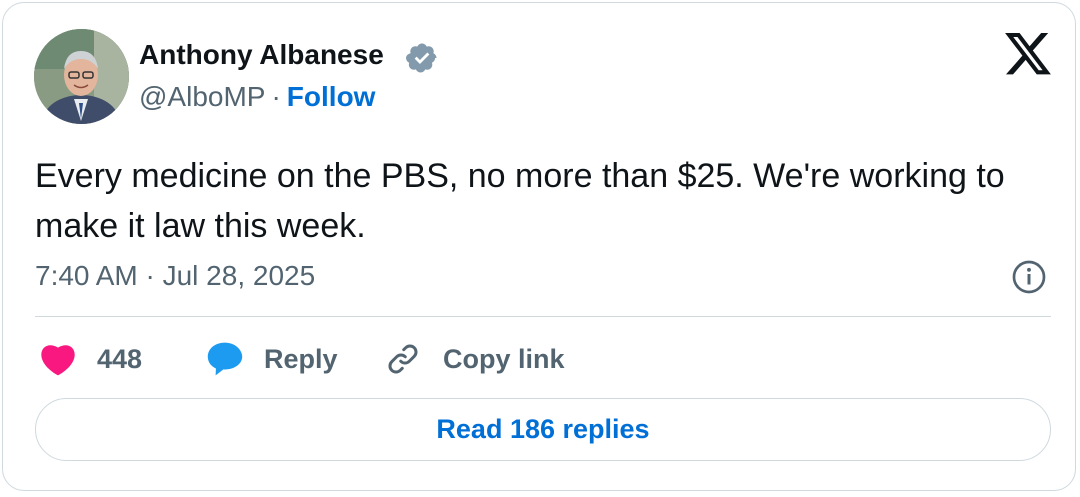 Image resolution: width=1080 pixels, height=497 pixels. Describe the element at coordinates (421, 58) in the screenshot. I see `verified-badge-icon` at that location.